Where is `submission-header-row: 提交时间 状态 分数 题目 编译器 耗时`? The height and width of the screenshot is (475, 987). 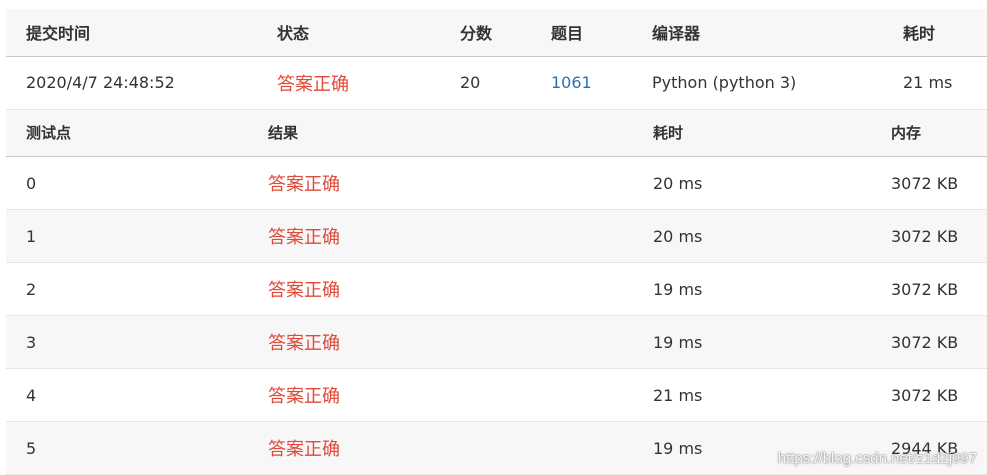 submission-header-row: 提交时间 状态 分数 题目 编译器 耗时 is located at coordinates (496, 33).